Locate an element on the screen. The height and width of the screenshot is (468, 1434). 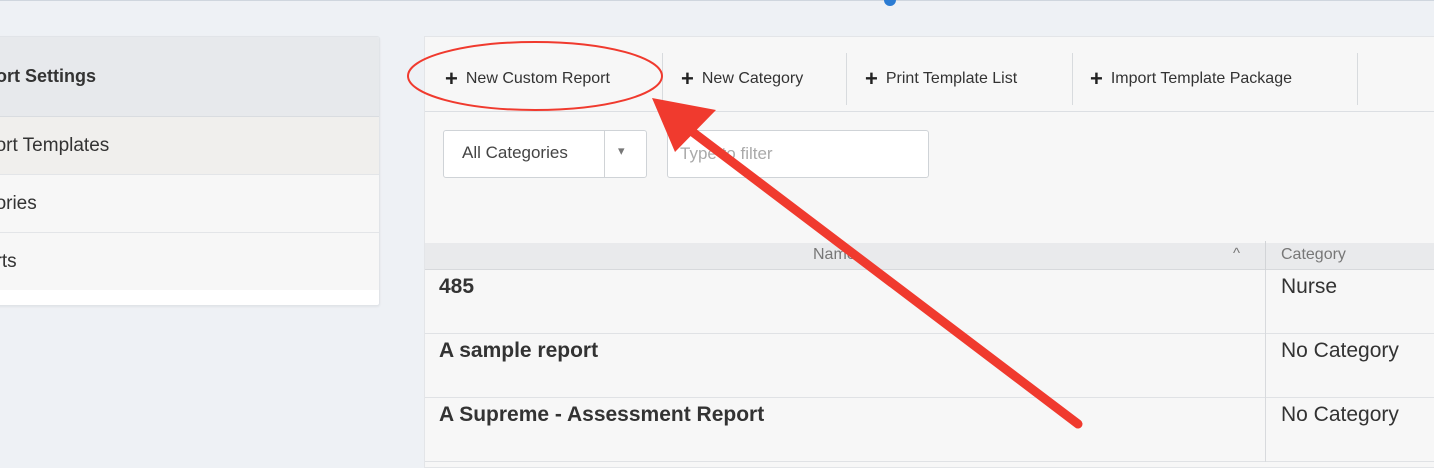
top-divider is located at coordinates (717, 0).